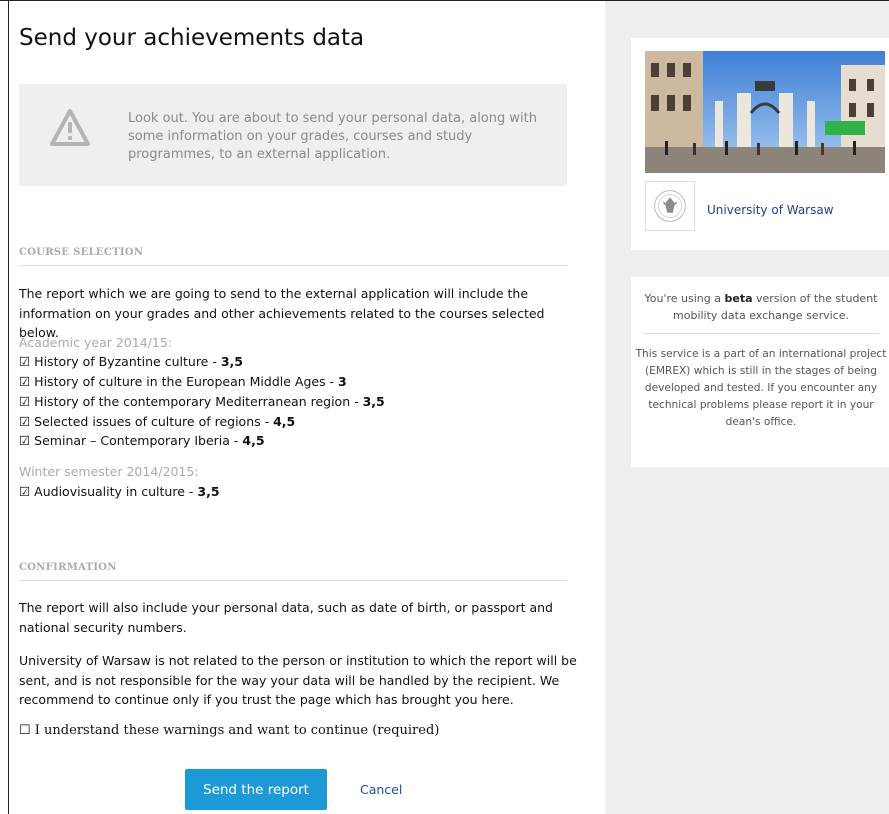 The height and width of the screenshot is (814, 889). Describe the element at coordinates (765, 112) in the screenshot. I see `university-gate-photo` at that location.